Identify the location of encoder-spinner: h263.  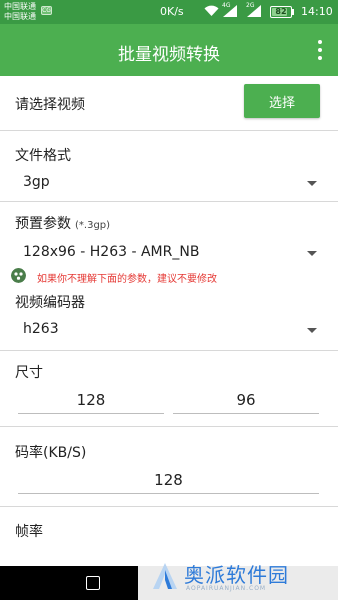
(169, 330).